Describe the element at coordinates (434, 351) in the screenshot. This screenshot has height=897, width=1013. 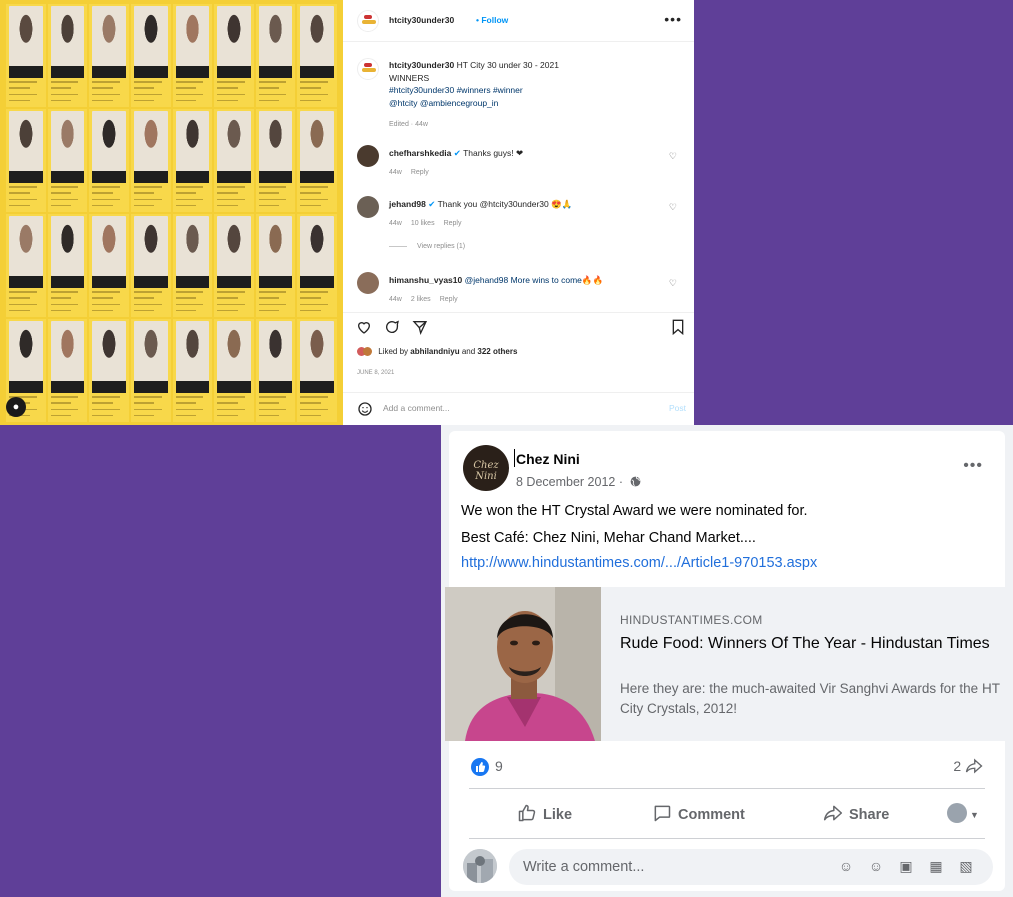
I see `liked-by-user: abhilandniyu` at that location.